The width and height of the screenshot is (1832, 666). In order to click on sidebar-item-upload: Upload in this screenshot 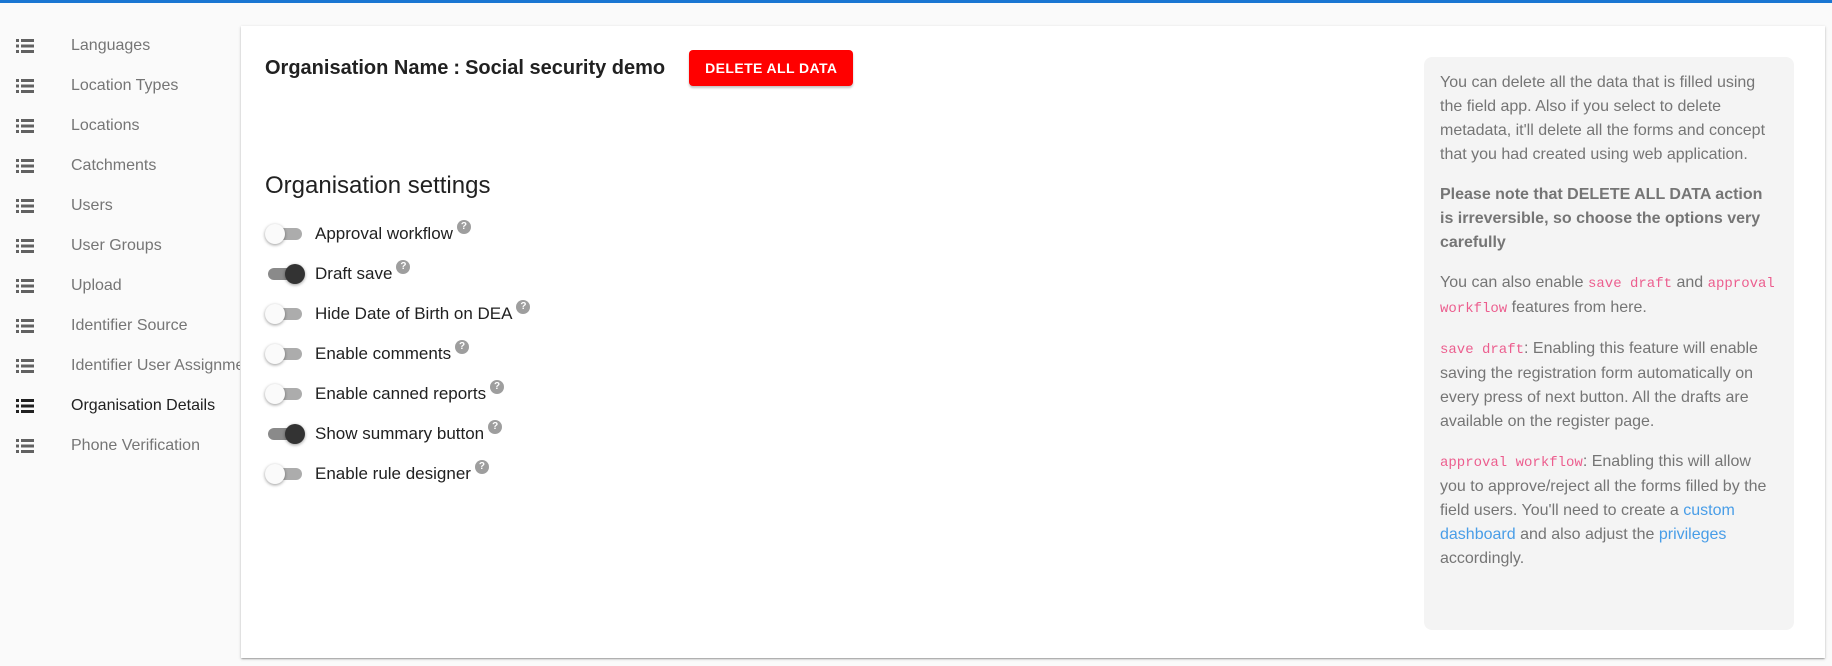, I will do `click(120, 286)`.